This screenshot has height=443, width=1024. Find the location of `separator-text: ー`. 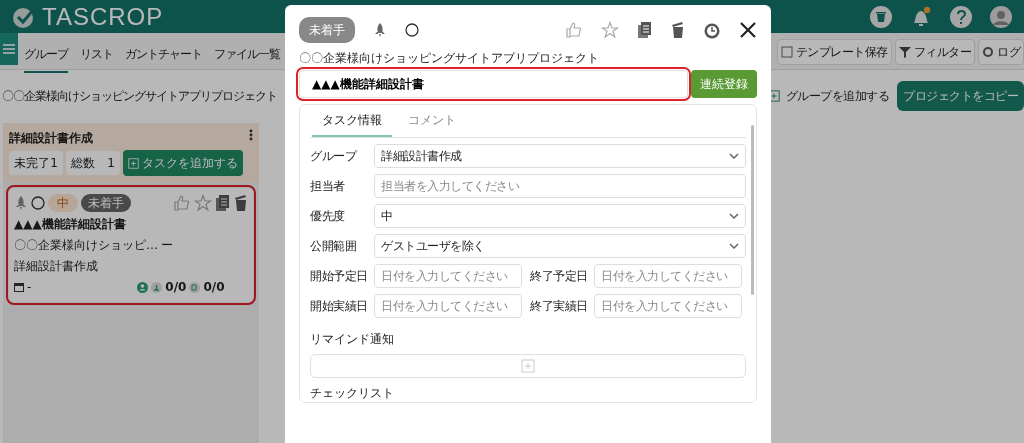

separator-text: ー is located at coordinates (167, 245).